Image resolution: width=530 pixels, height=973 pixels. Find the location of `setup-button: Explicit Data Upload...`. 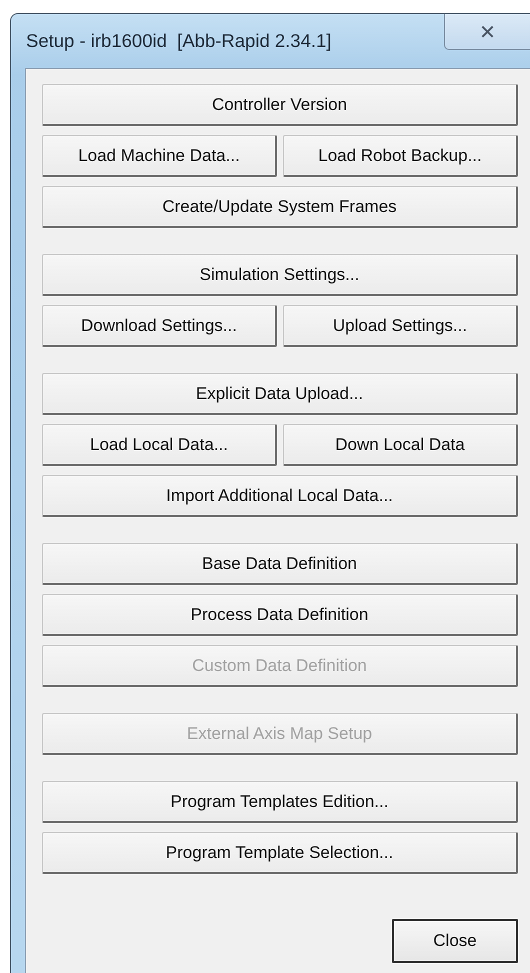

setup-button: Explicit Data Upload... is located at coordinates (280, 394).